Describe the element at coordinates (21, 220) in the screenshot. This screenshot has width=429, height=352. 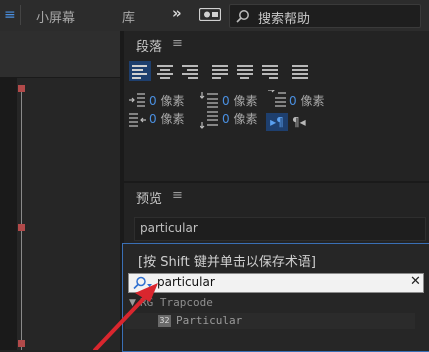
I see `timeline-track-line` at that location.